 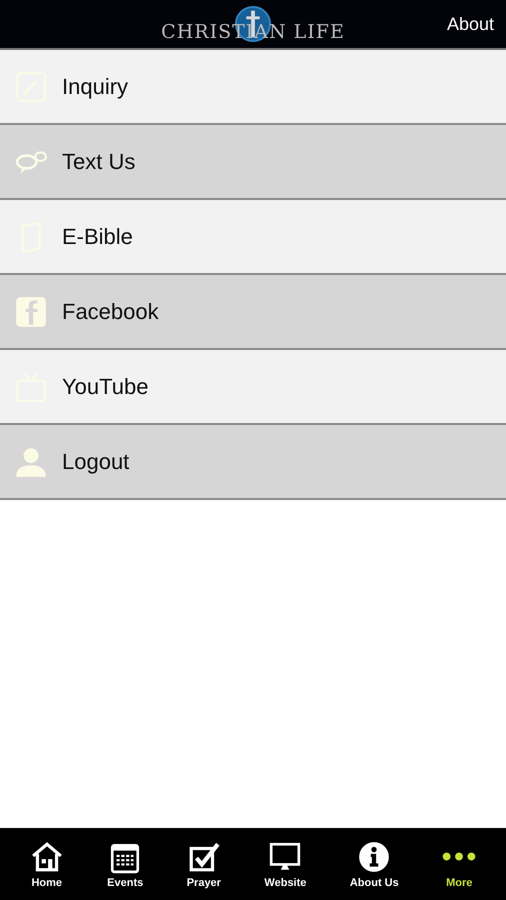 I want to click on menu-item: Inquiry, so click(x=253, y=87).